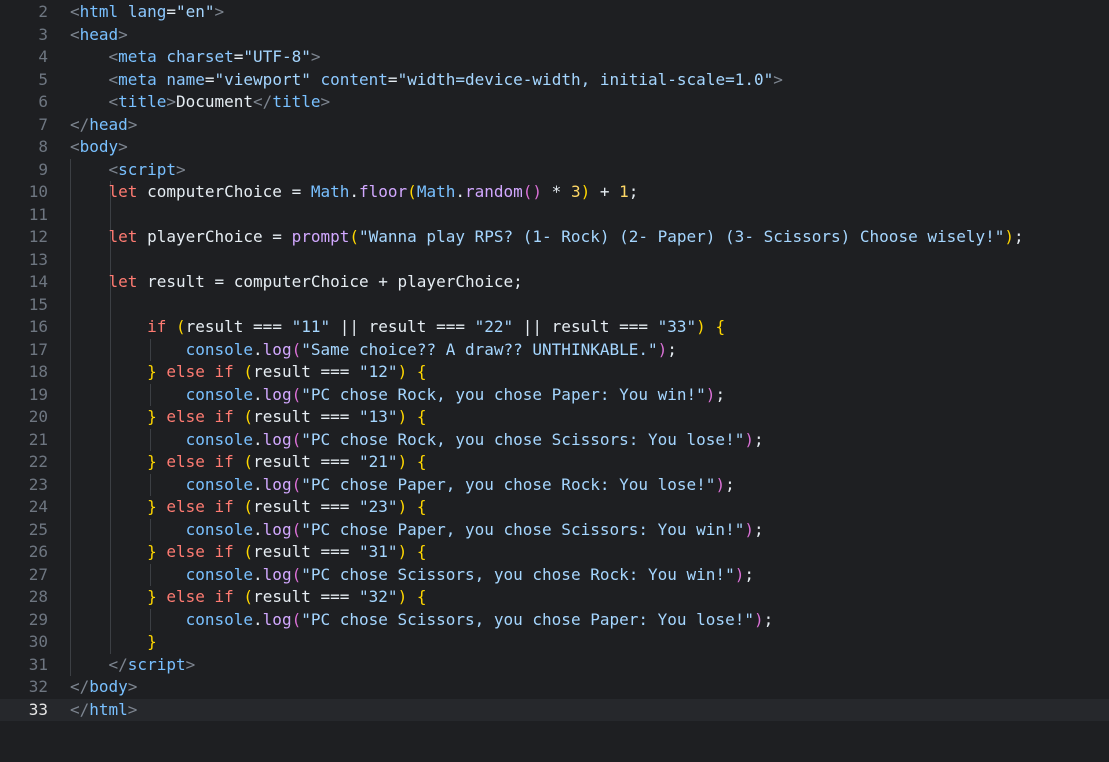 This screenshot has height=762, width=1109. I want to click on line-number: 5, so click(43, 79).